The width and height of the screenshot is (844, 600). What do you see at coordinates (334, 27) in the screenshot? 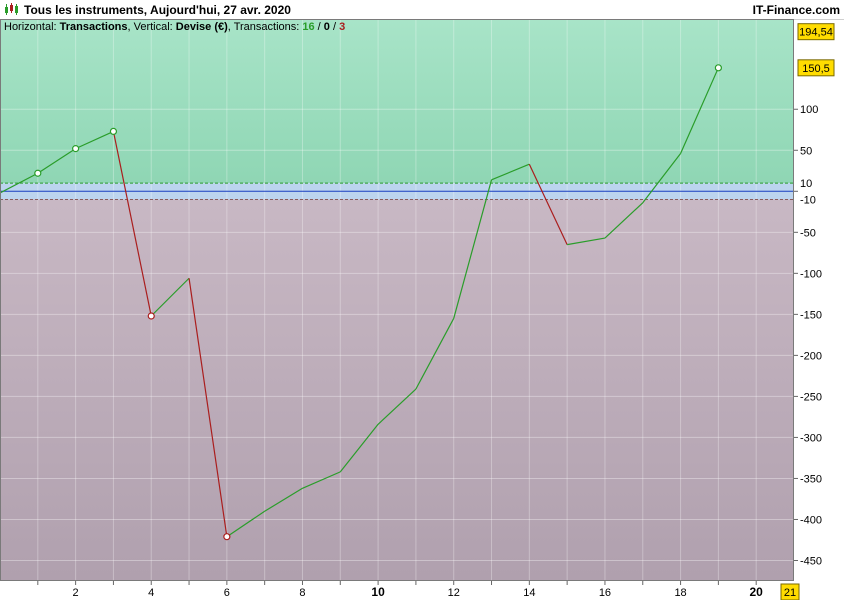
I see `subtitle-sep2: /` at bounding box center [334, 27].